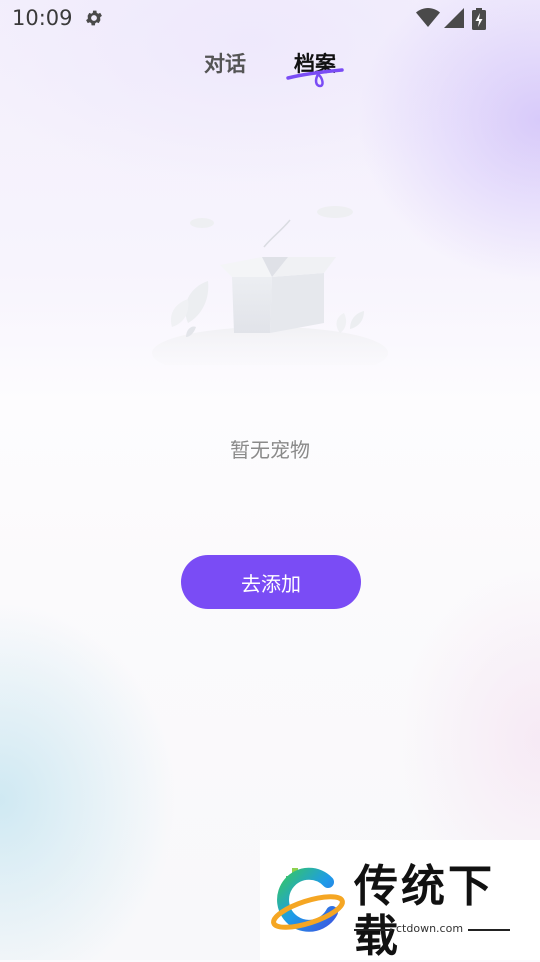 Image resolution: width=540 pixels, height=962 pixels. I want to click on watermark: 传统下载 ctdown.com, so click(400, 901).